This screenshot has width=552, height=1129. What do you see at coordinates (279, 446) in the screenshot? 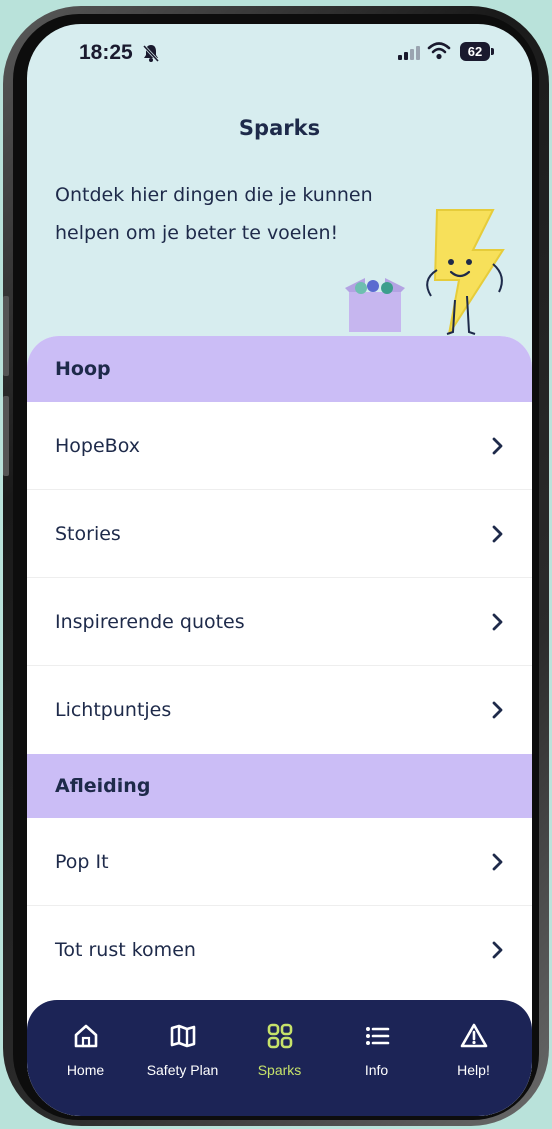
I see `list-item-hopebox: HopeBox` at bounding box center [279, 446].